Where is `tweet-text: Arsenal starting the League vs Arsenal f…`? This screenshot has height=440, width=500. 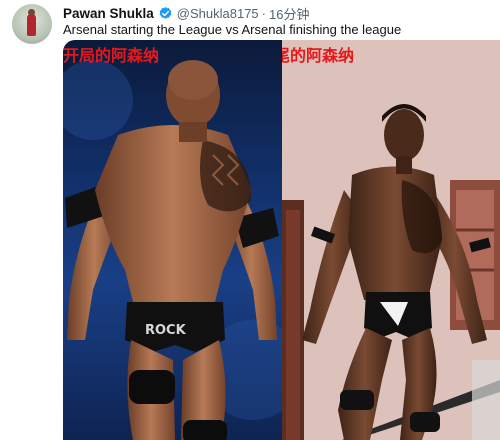 tweet-text: Arsenal starting the League vs Arsenal f… is located at coordinates (232, 29).